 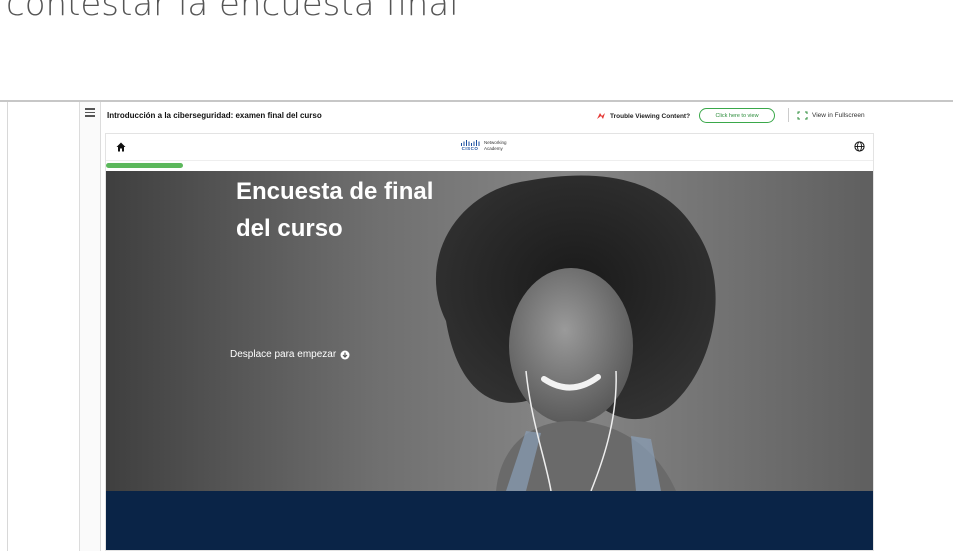 What do you see at coordinates (232, 12) in the screenshot?
I see `page-heading: contestar la encuesta final` at bounding box center [232, 12].